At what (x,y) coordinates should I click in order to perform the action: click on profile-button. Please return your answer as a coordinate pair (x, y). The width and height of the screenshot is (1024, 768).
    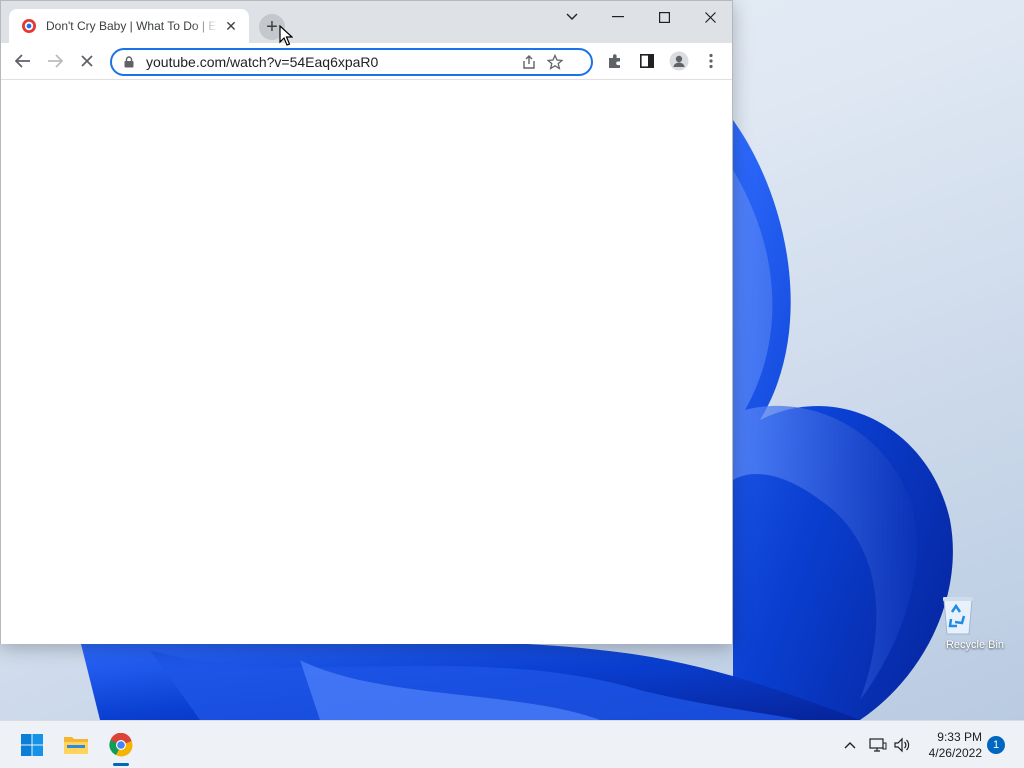
    Looking at the image, I should click on (679, 61).